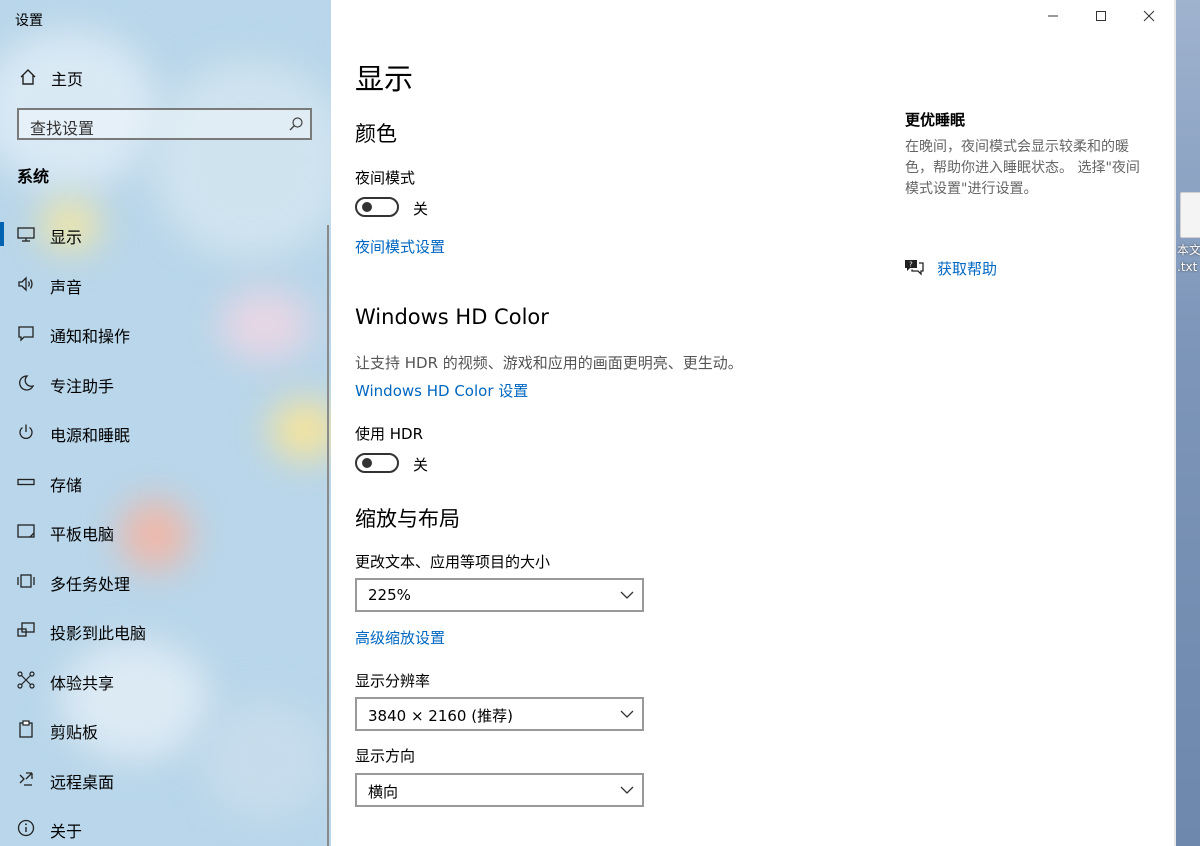 The height and width of the screenshot is (846, 1200). I want to click on use-hdr-state: 关, so click(421, 465).